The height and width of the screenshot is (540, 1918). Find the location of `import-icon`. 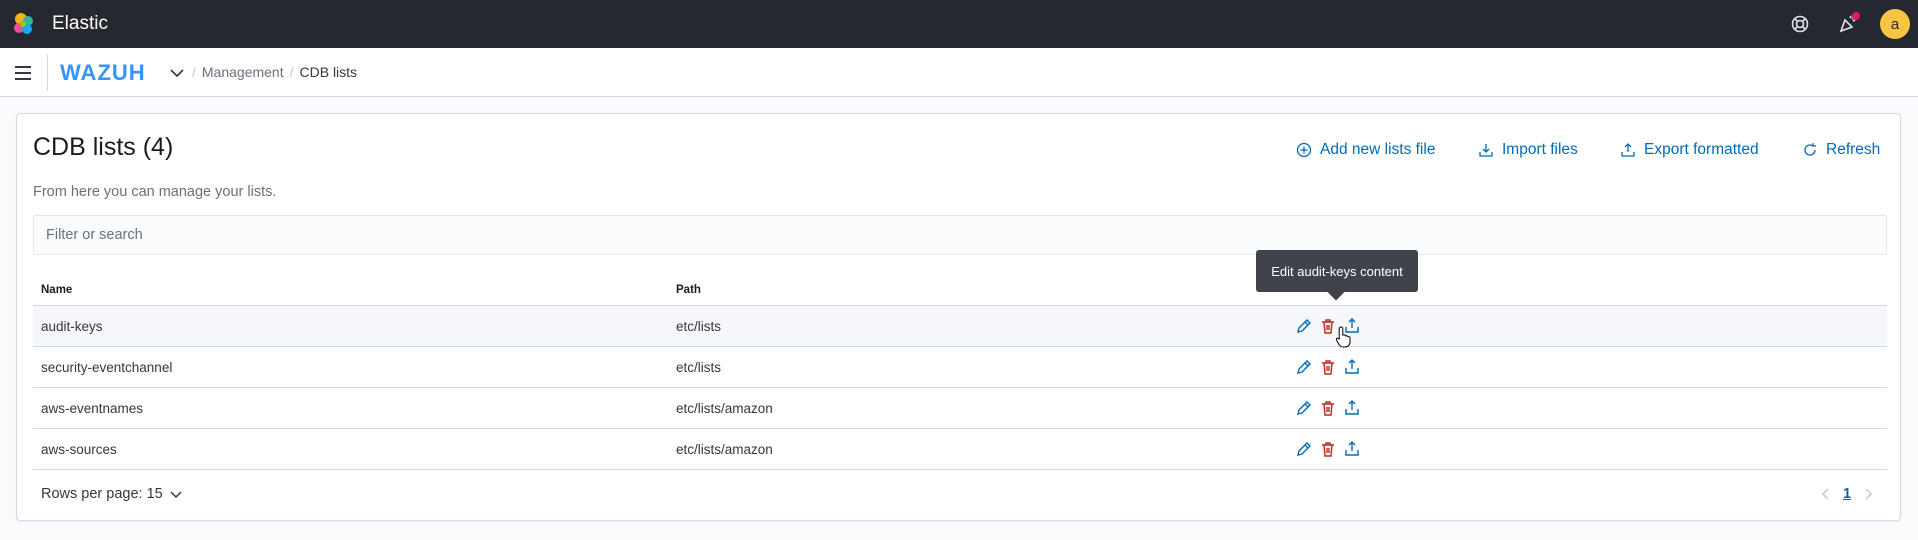

import-icon is located at coordinates (1486, 150).